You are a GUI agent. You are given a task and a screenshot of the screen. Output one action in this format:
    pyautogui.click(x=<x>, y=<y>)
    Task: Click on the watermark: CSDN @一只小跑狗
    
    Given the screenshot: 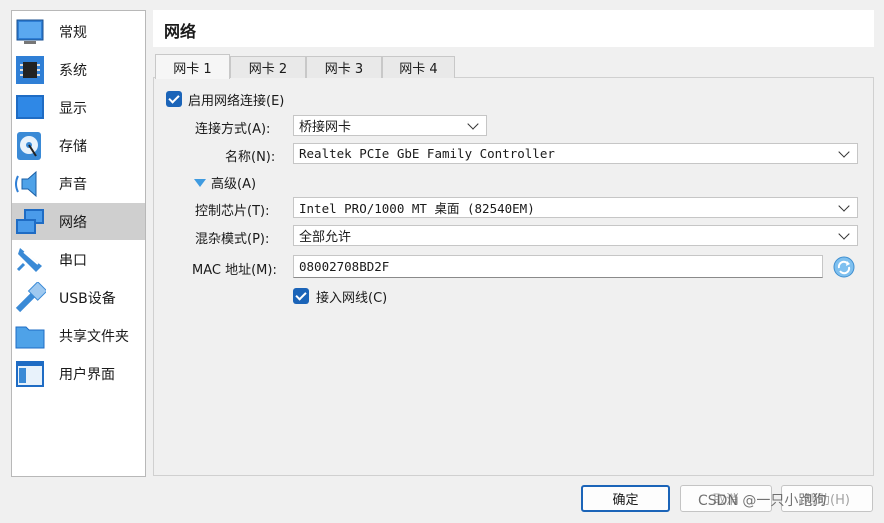 What is the action you would take?
    pyautogui.click(x=762, y=501)
    